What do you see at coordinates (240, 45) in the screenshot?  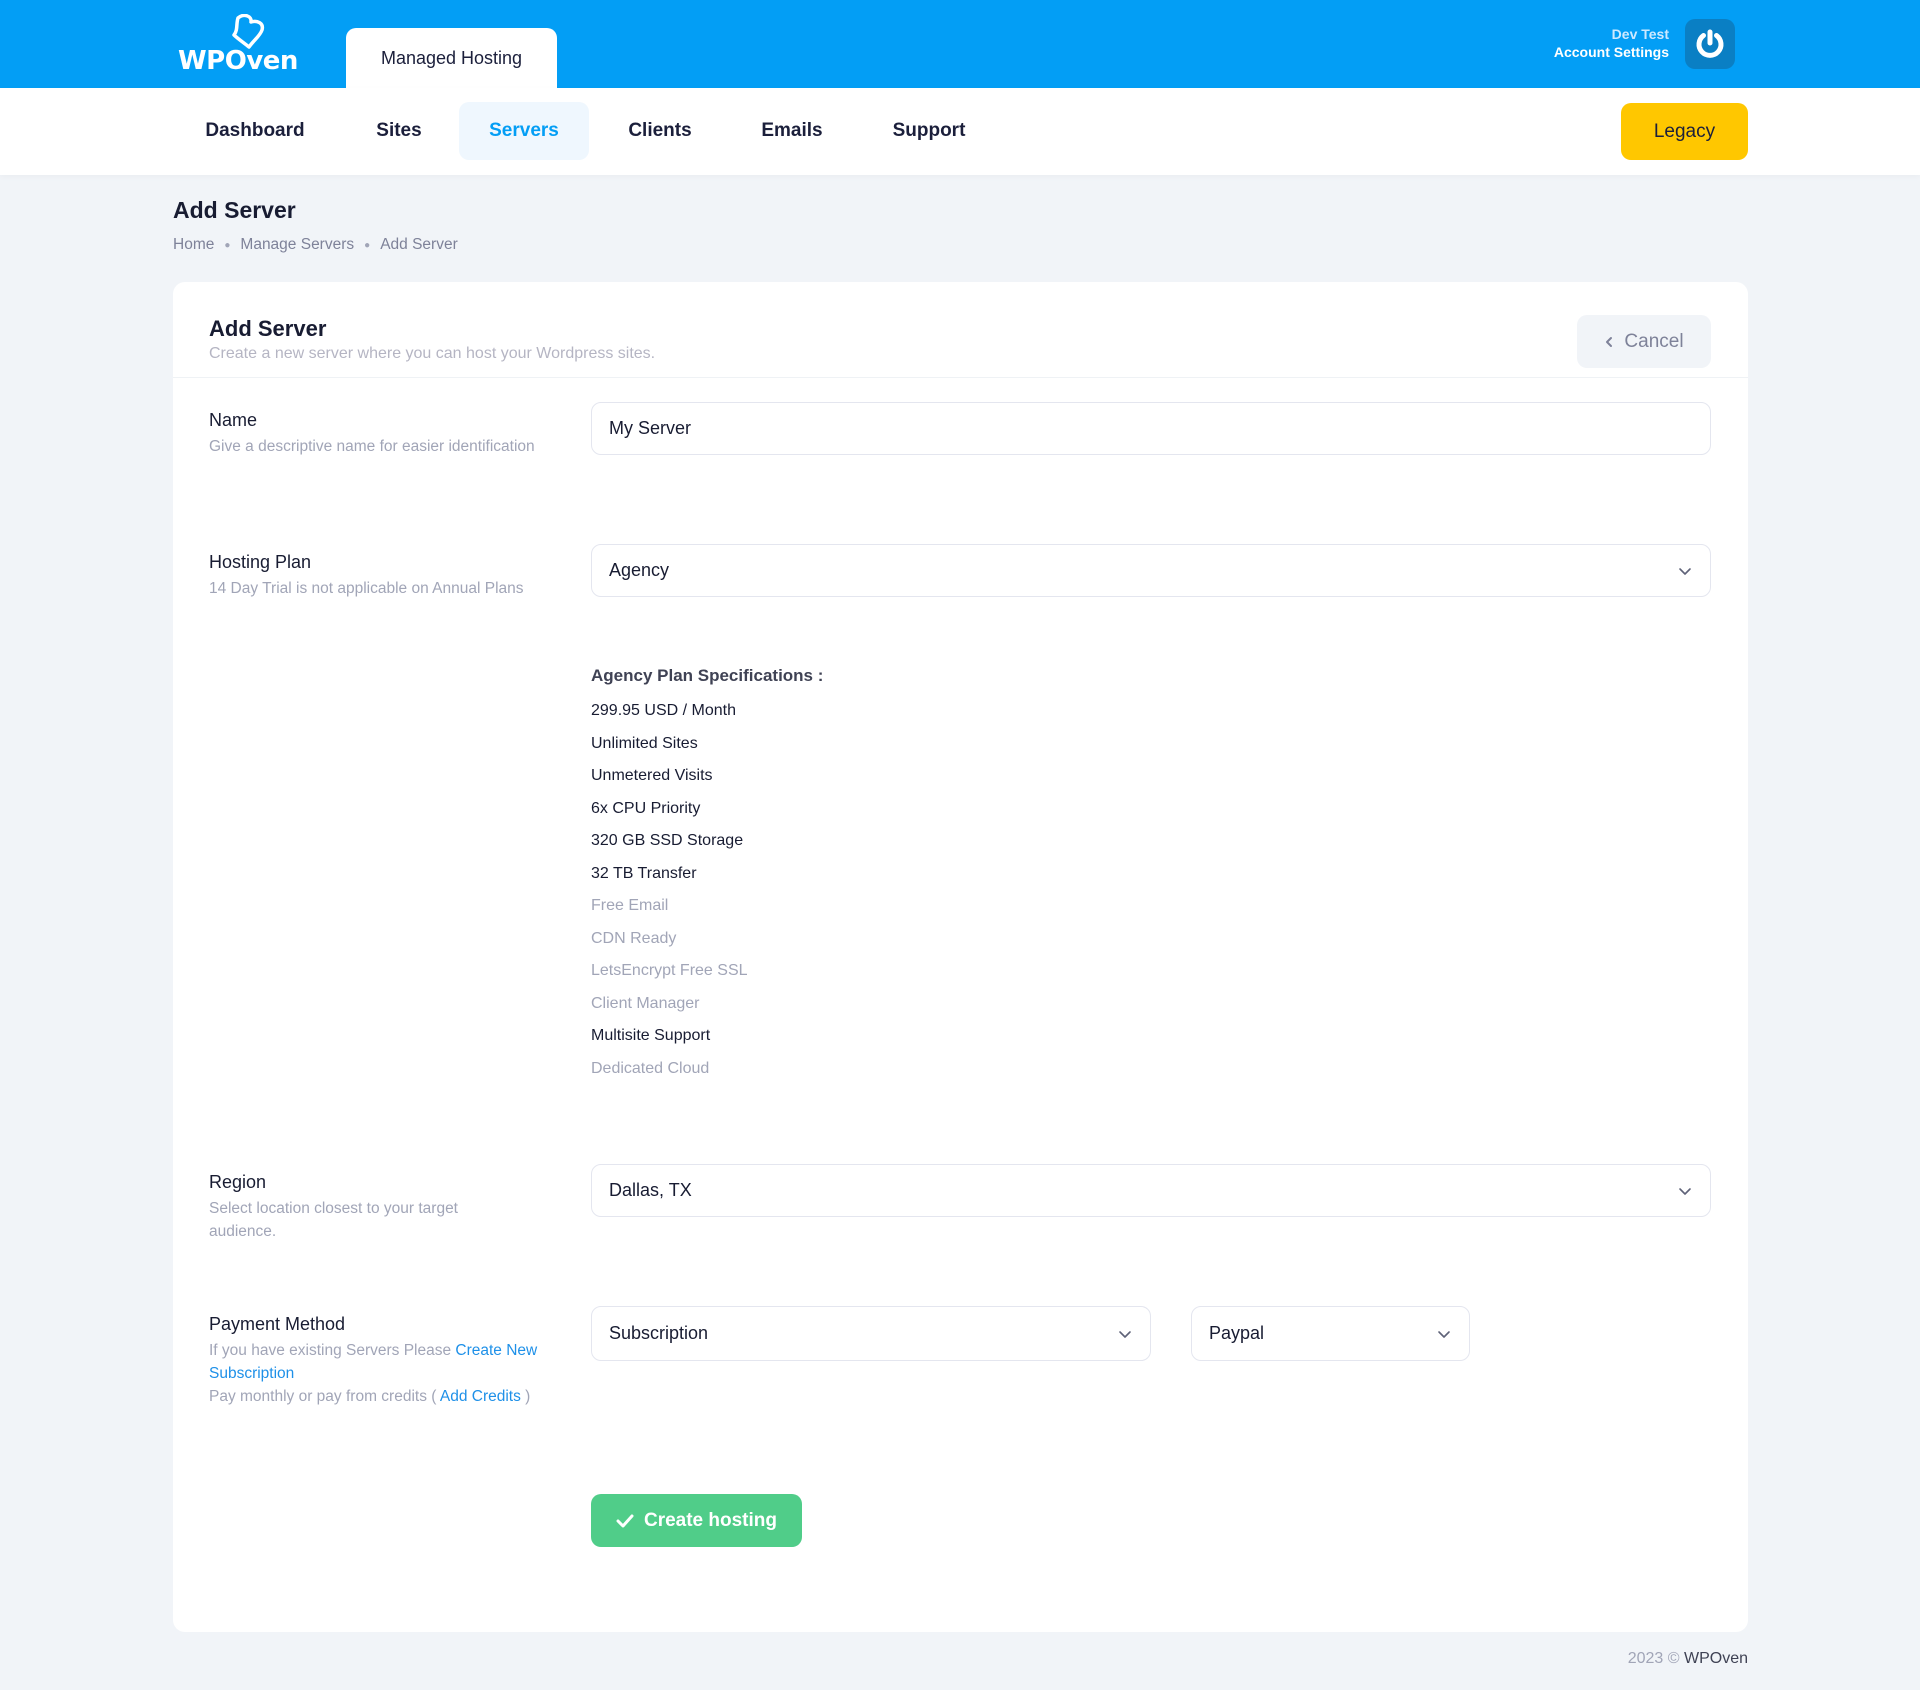 I see `wpoven-logo: WPOven` at bounding box center [240, 45].